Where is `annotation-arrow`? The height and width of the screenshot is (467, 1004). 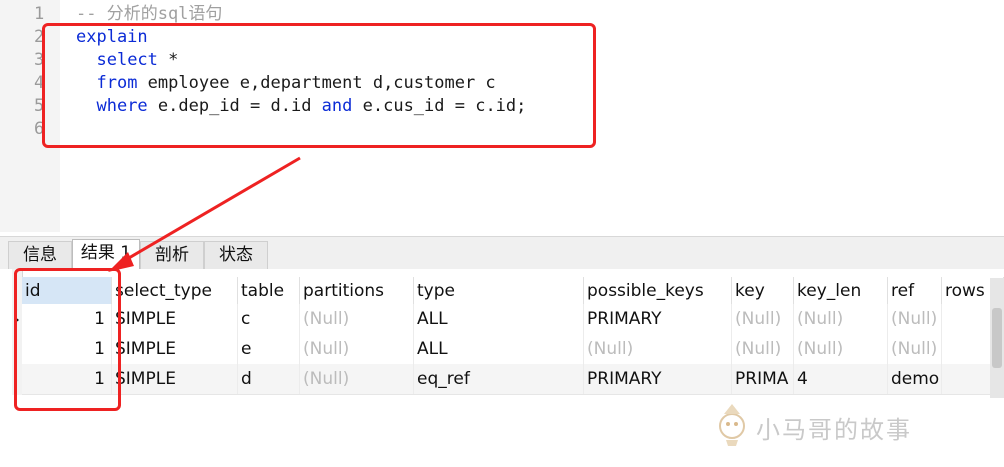
annotation-arrow is located at coordinates (204, 214).